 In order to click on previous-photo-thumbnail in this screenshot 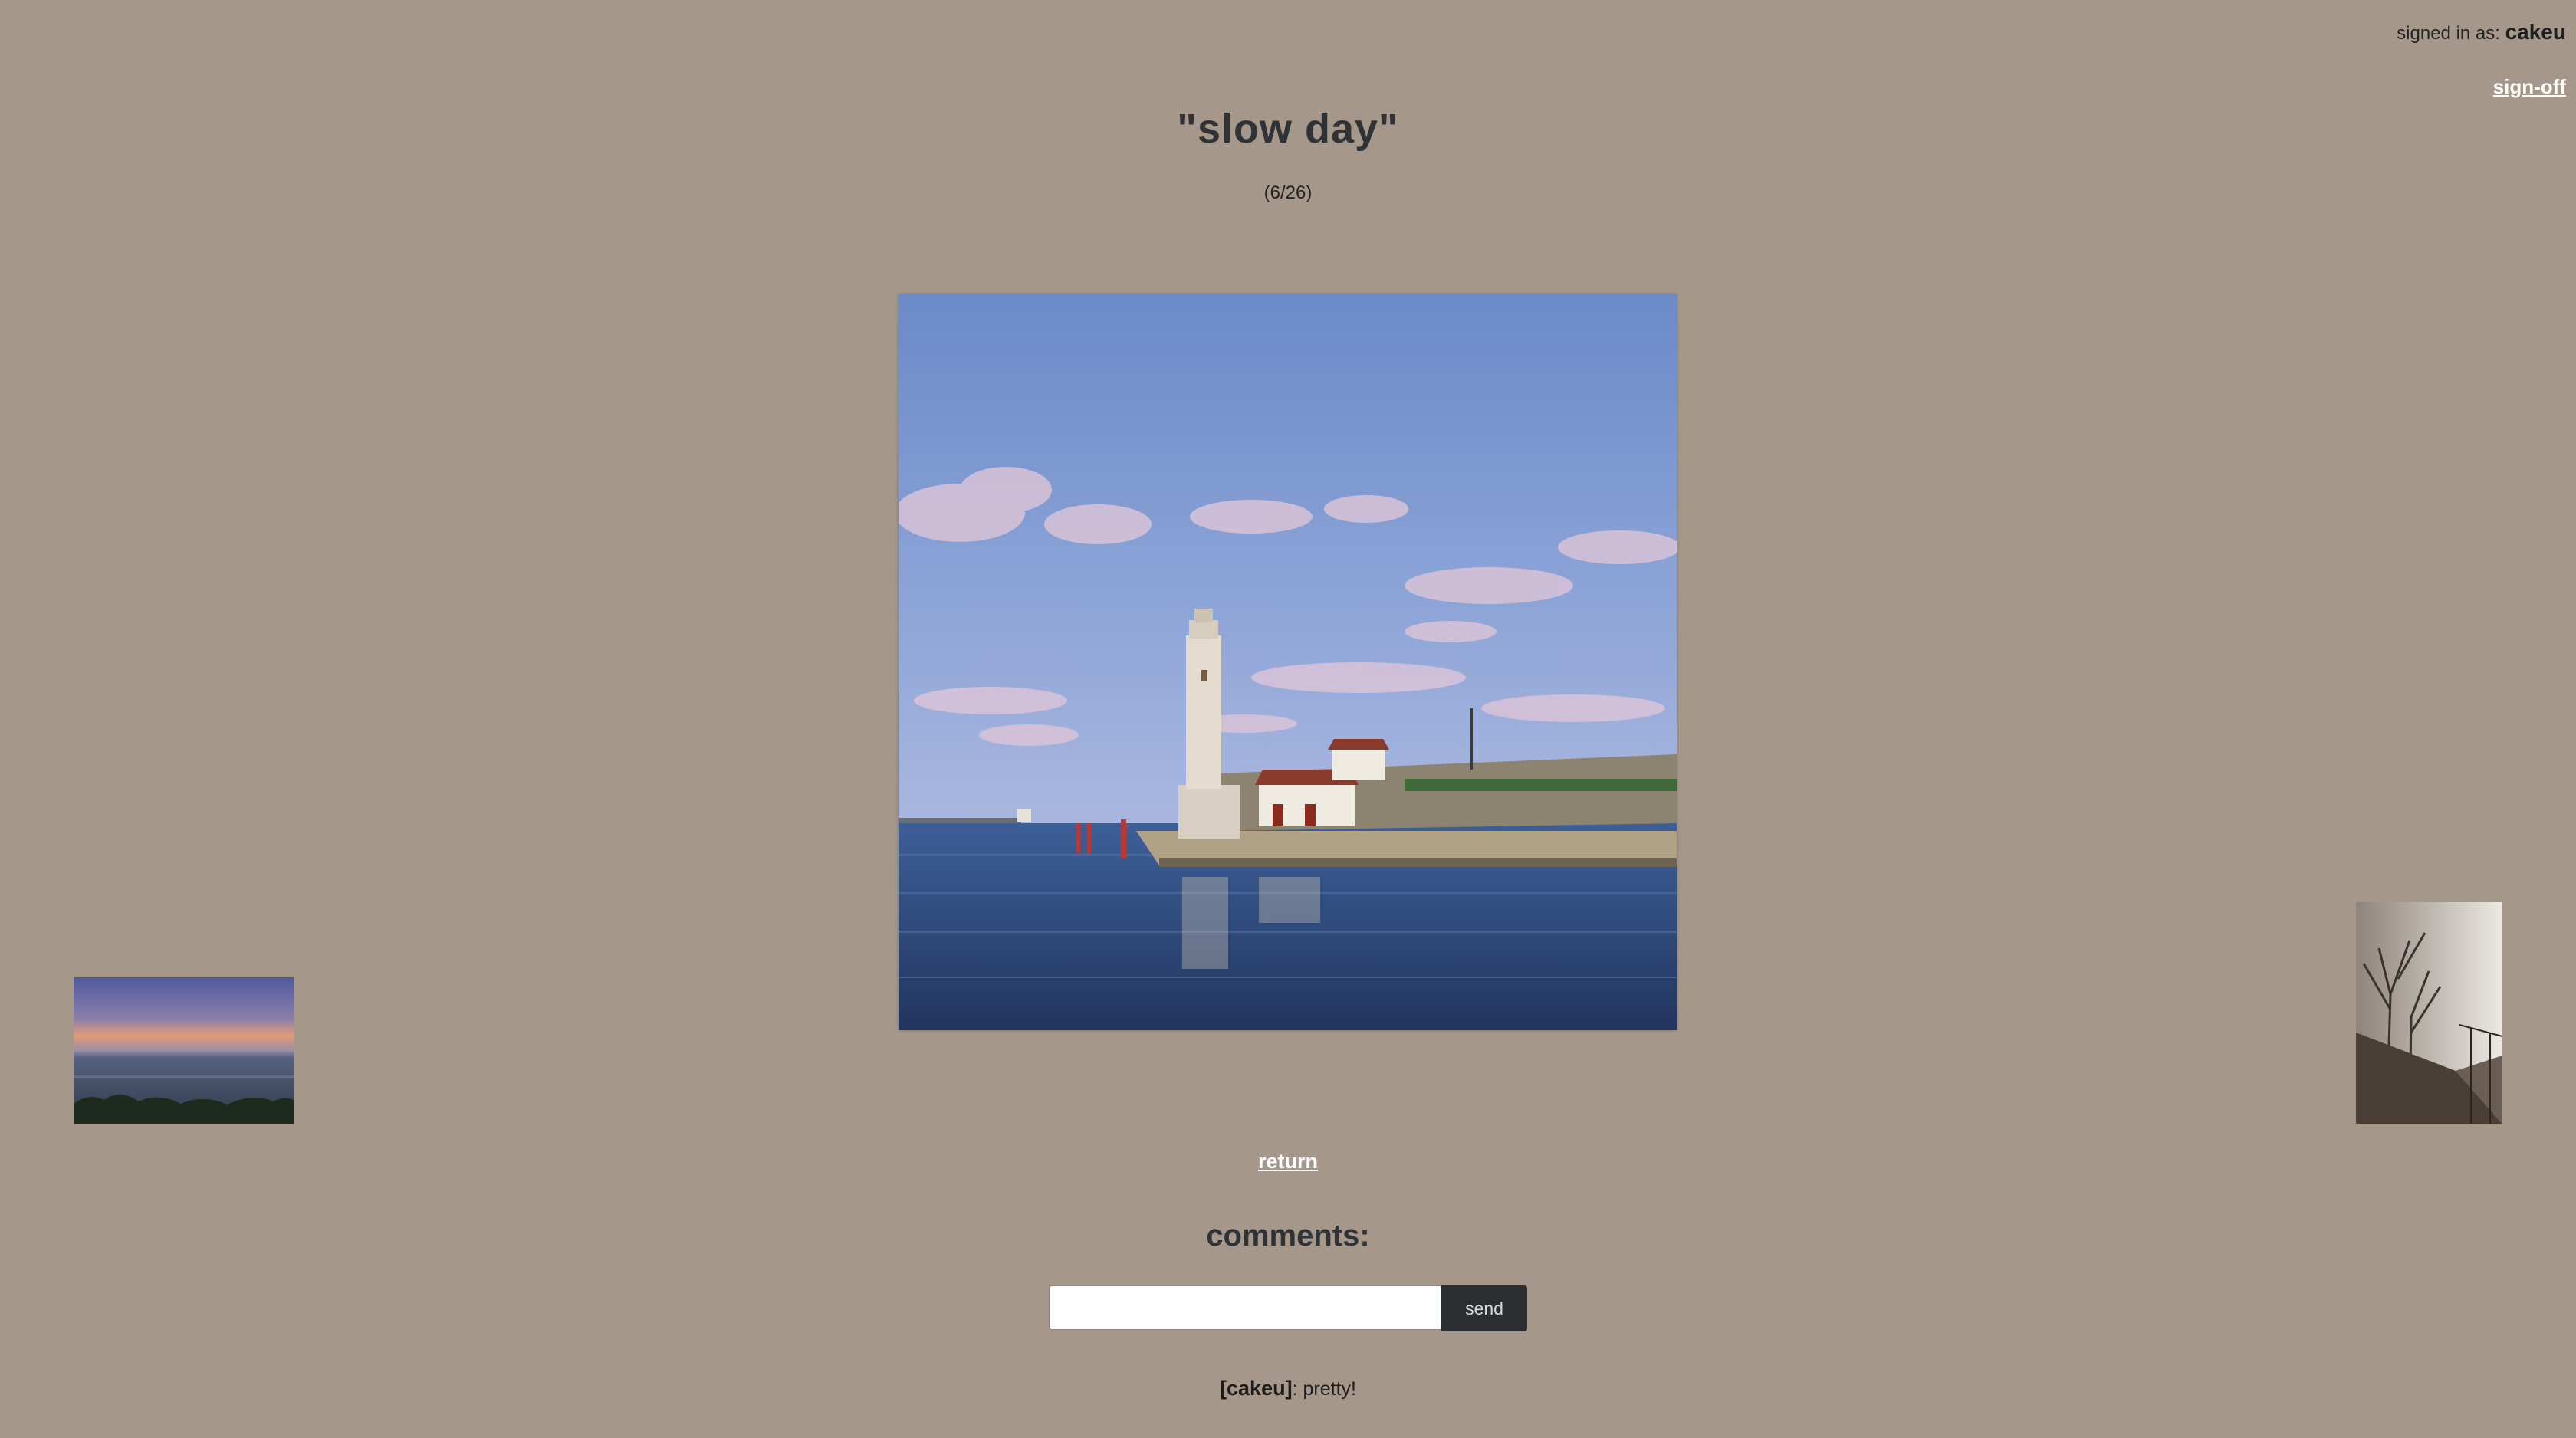, I will do `click(184, 1050)`.